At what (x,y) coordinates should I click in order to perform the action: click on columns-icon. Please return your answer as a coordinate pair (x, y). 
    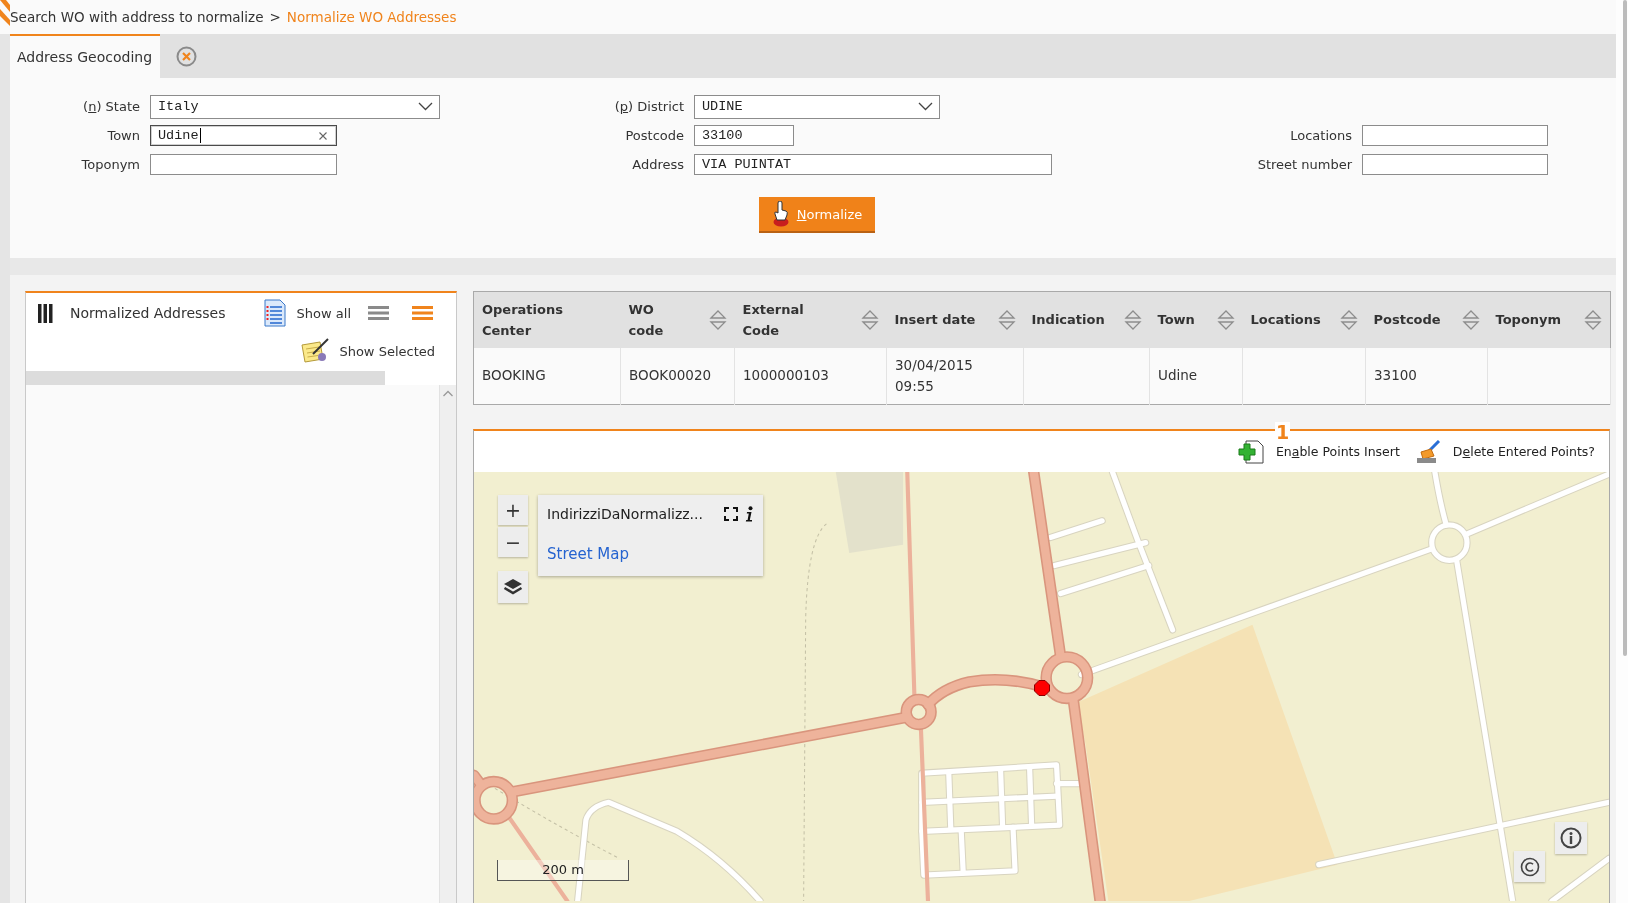
    Looking at the image, I should click on (45, 313).